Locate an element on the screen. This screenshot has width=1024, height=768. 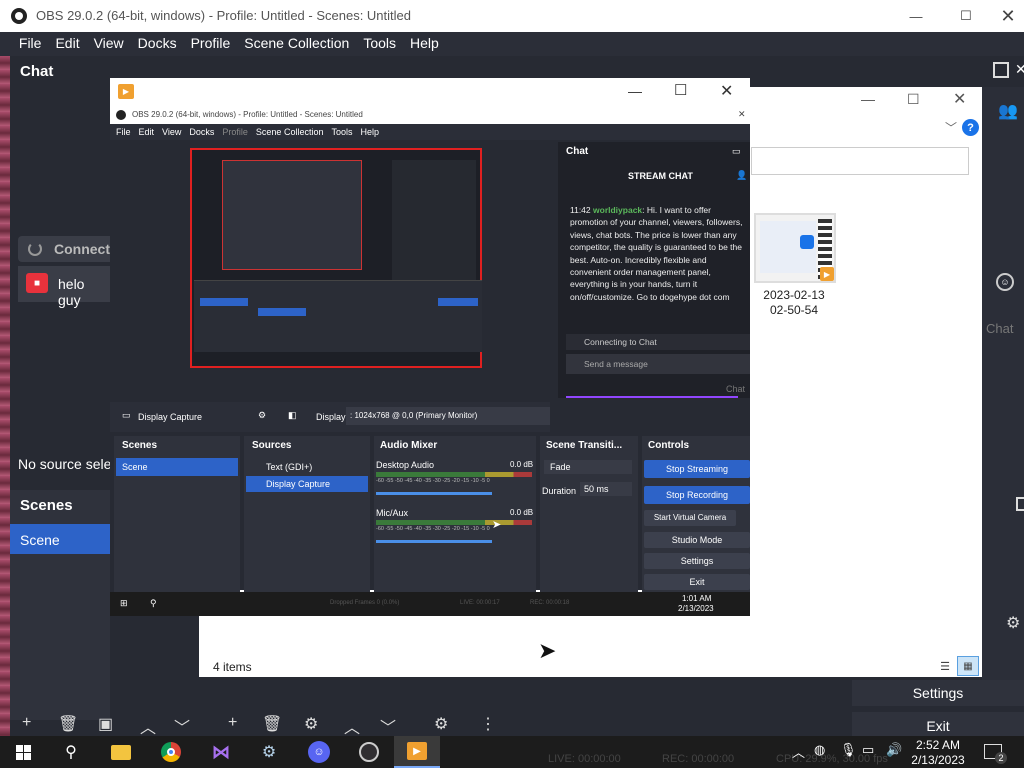
emoji-icon: ☺ is located at coordinates (1005, 282).